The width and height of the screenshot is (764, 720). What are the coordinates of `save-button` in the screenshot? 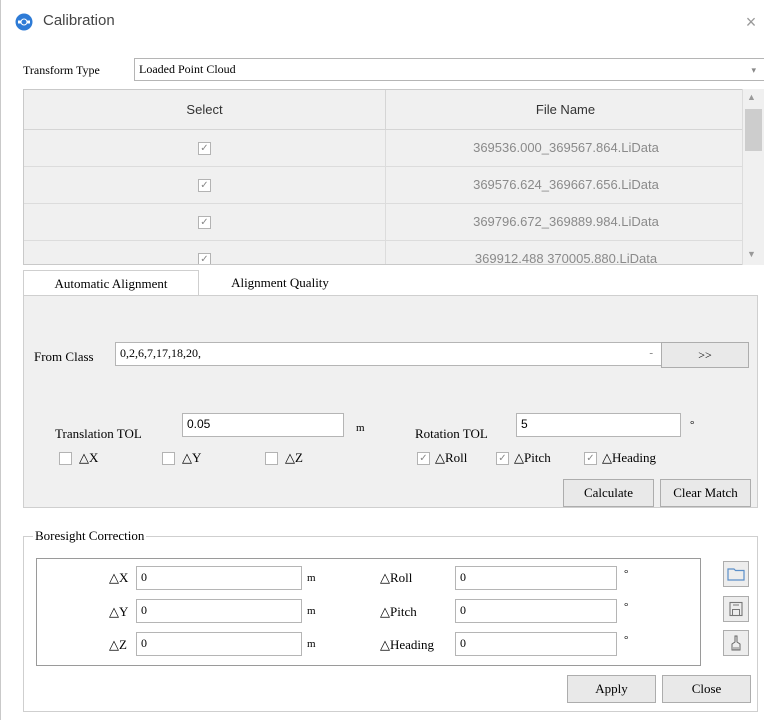 It's located at (736, 609).